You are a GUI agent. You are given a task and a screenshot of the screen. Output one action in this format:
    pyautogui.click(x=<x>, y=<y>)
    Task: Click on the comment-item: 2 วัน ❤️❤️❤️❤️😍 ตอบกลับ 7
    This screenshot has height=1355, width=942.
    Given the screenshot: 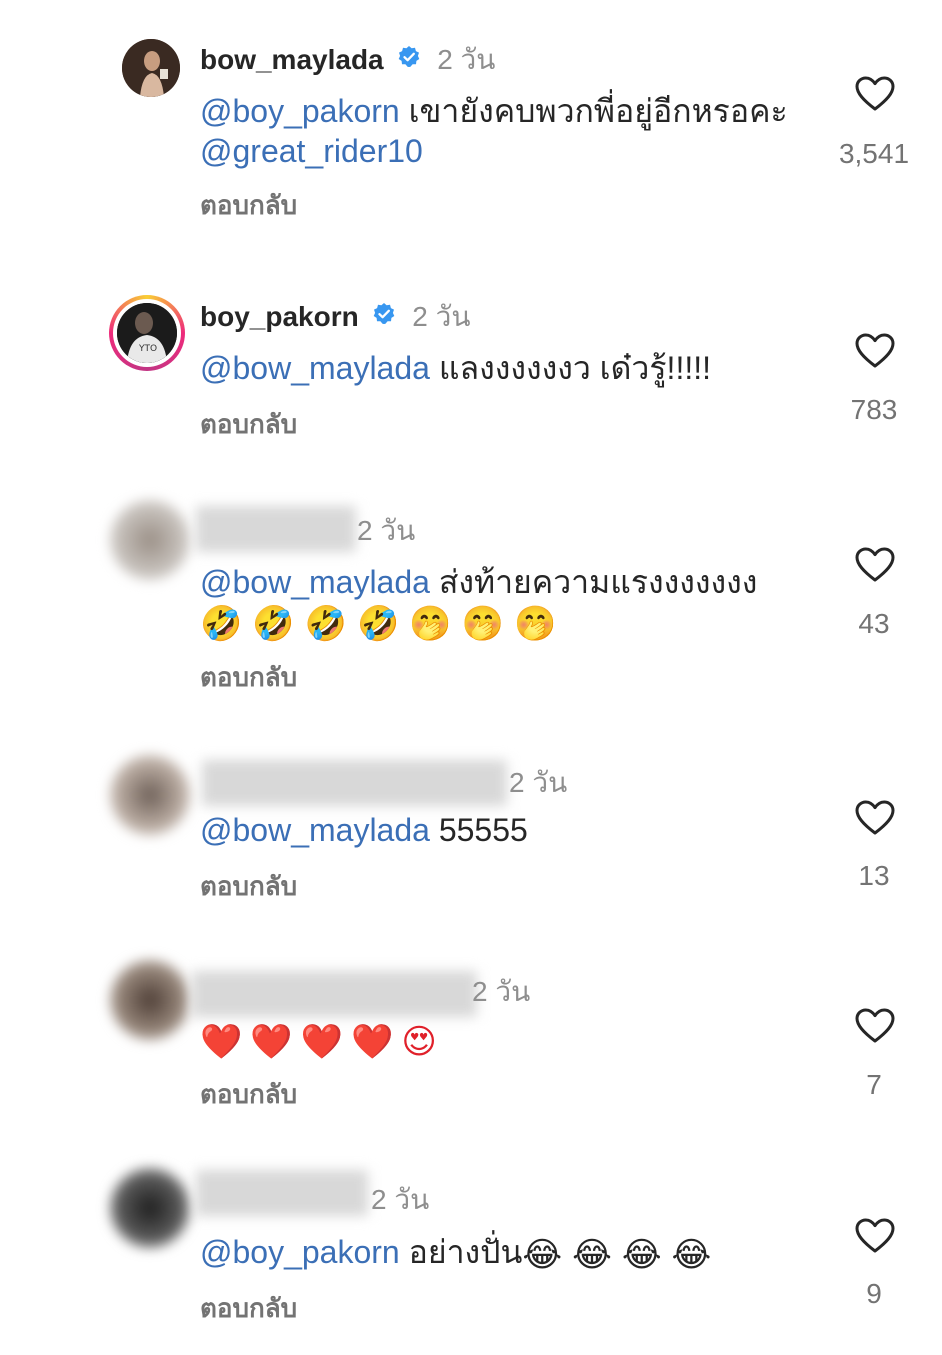 What is the action you would take?
    pyautogui.click(x=471, y=1055)
    